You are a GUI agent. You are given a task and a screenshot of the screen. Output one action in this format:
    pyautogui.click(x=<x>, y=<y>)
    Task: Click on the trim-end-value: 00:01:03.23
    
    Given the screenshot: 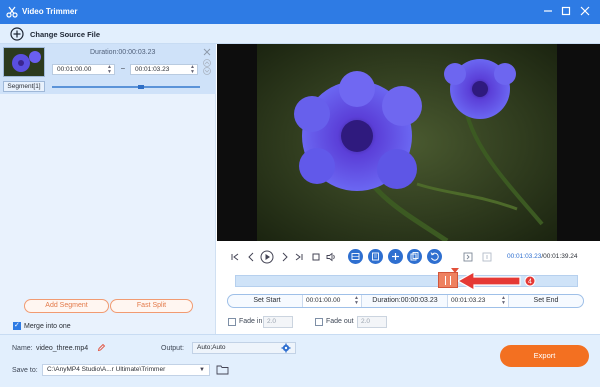 What is the action you would take?
    pyautogui.click(x=468, y=300)
    